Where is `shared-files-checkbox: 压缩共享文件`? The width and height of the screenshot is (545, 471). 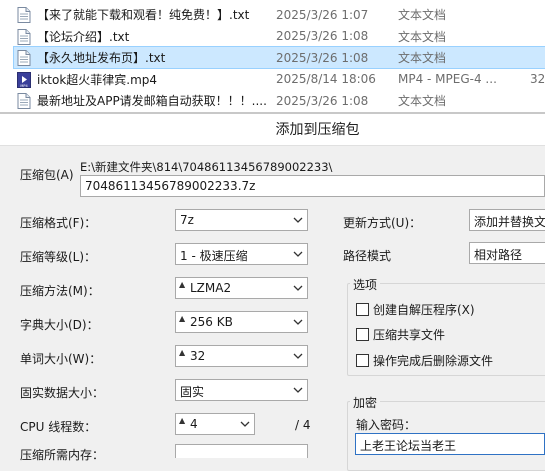 shared-files-checkbox: 压缩共享文件 is located at coordinates (400, 334).